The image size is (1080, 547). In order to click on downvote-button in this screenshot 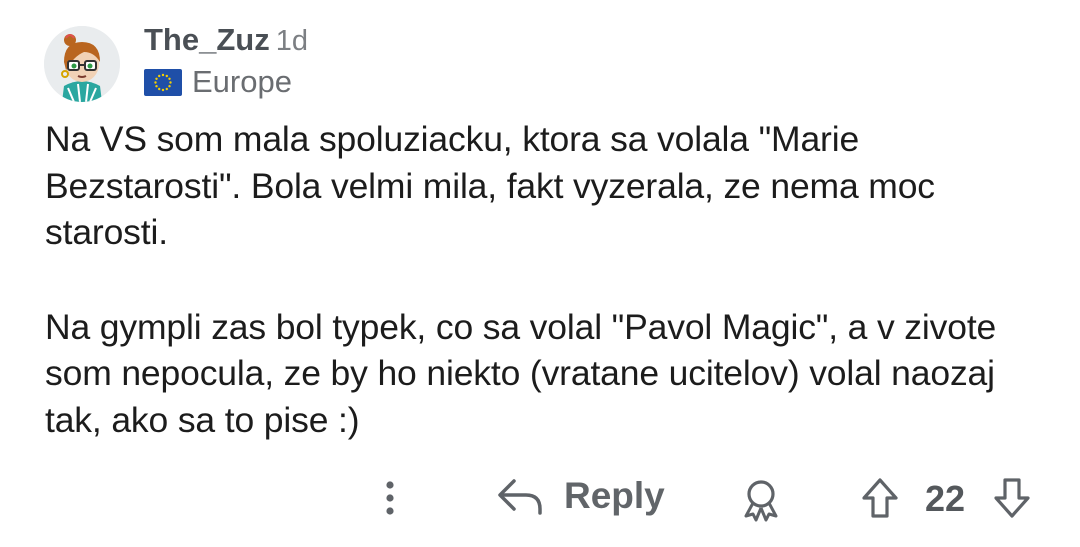, I will do `click(1012, 498)`.